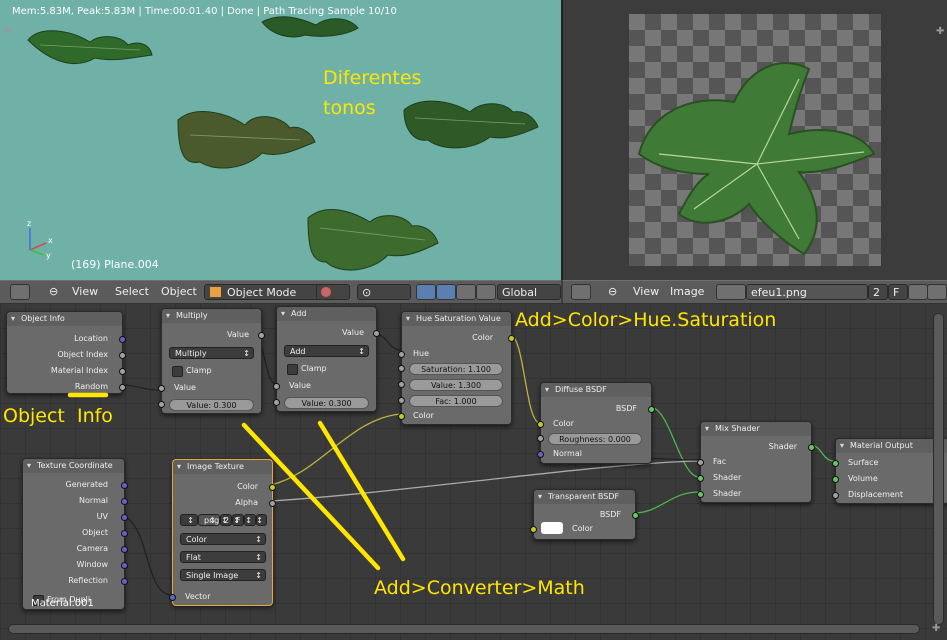 This screenshot has width=947, height=640. I want to click on image-canvas, so click(755, 140).